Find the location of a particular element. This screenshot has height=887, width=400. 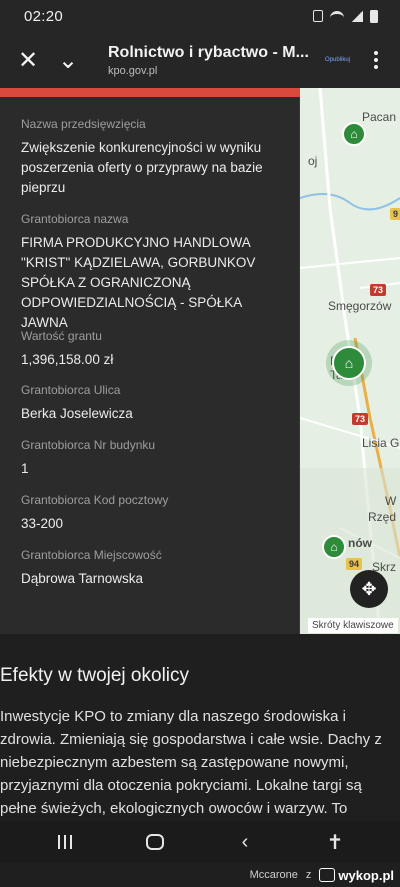

field-label: Grantobiorca nazwa is located at coordinates (75, 219).